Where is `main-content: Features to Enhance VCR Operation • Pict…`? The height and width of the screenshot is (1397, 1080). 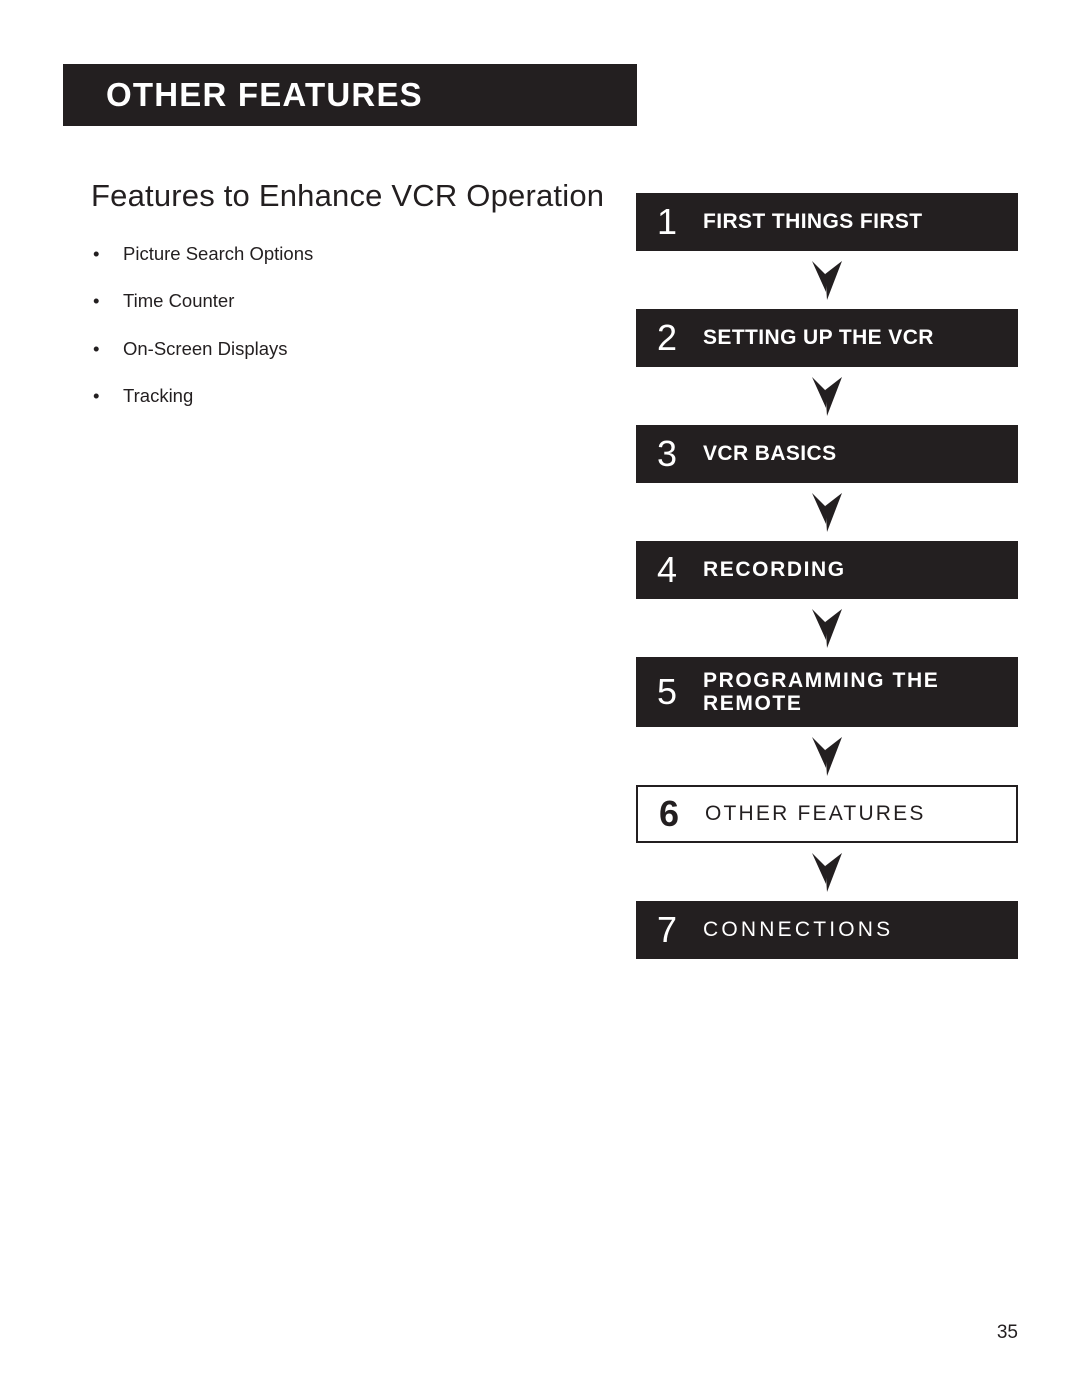
main-content: Features to Enhance VCR Operation • Pict… is located at coordinates (335, 305).